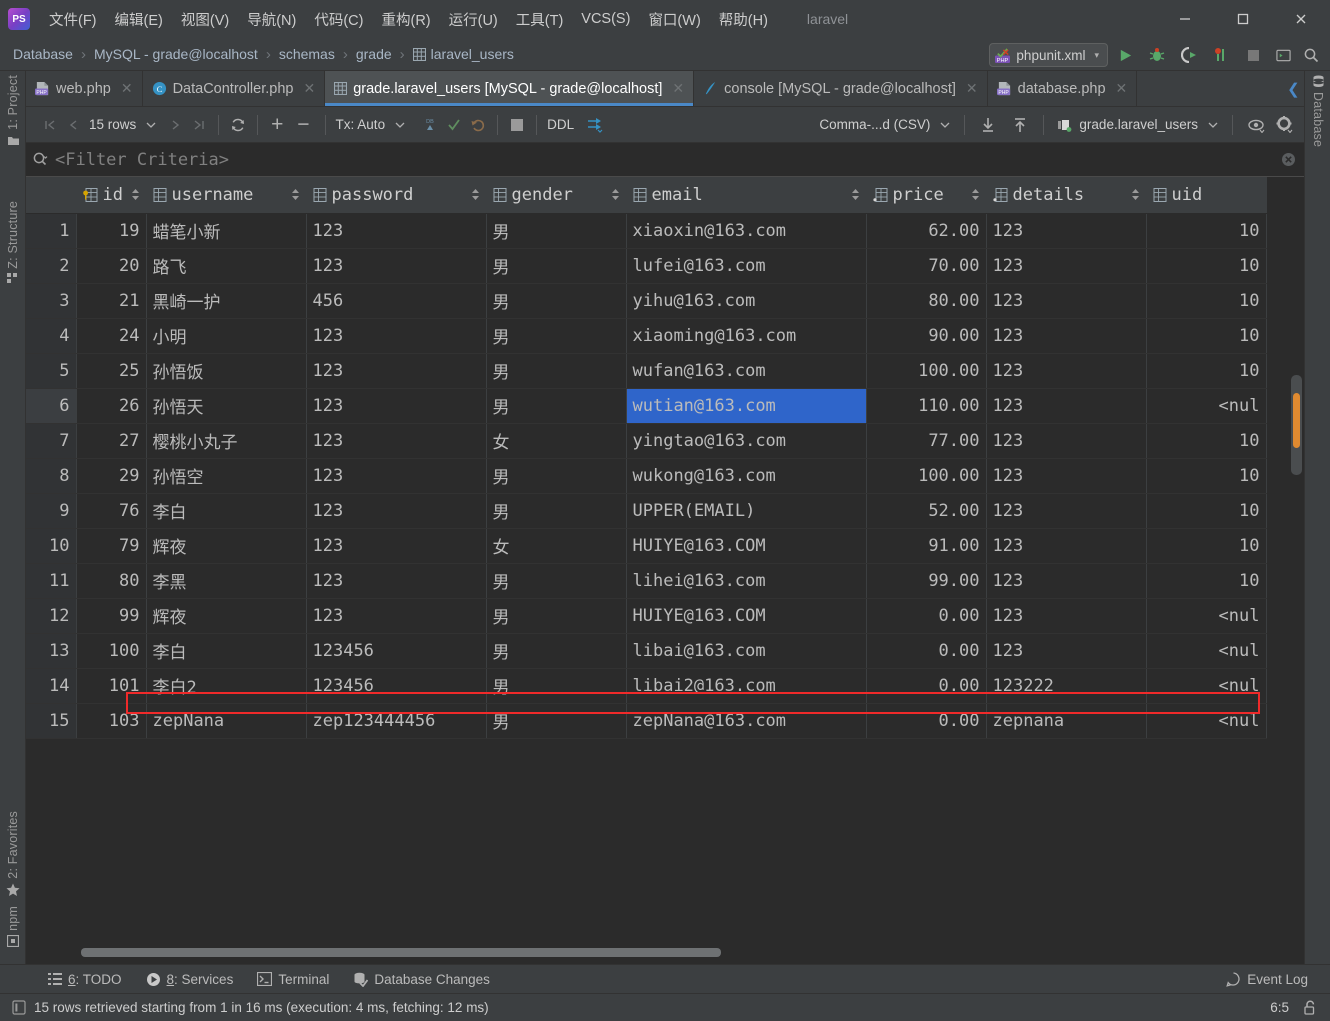 This screenshot has height=1021, width=1330. I want to click on cell-id: 80, so click(111, 581).